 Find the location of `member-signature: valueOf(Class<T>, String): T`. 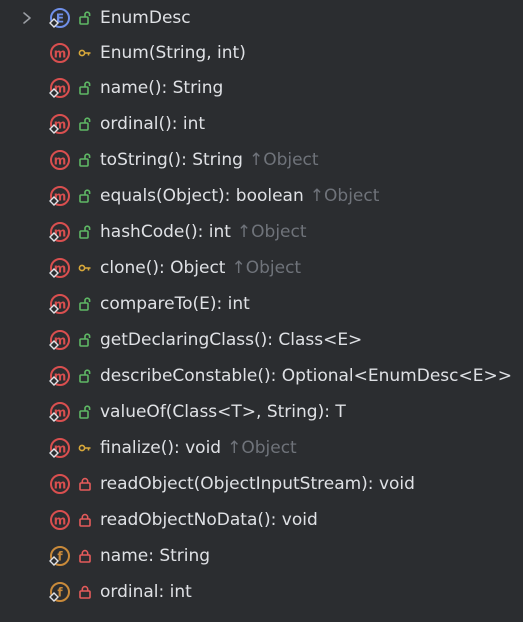

member-signature: valueOf(Class<T>, String): T is located at coordinates (223, 412).